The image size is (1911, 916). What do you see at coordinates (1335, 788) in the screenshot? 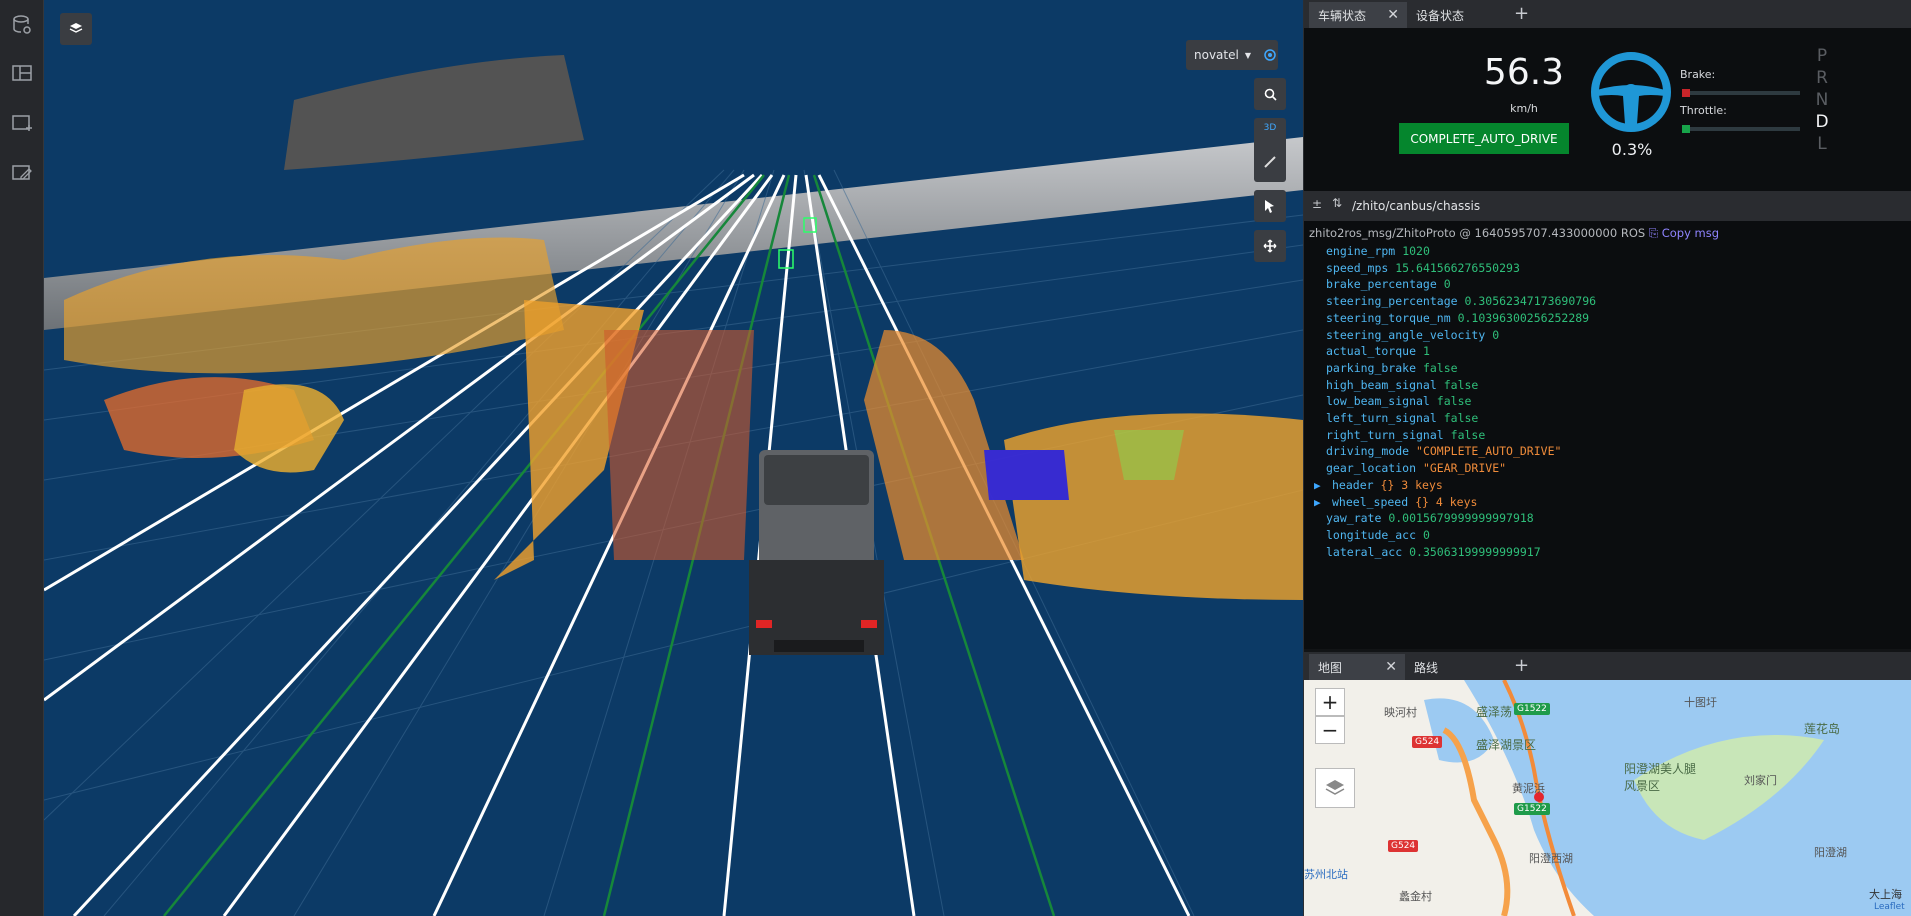
I see `map-layers-button` at bounding box center [1335, 788].